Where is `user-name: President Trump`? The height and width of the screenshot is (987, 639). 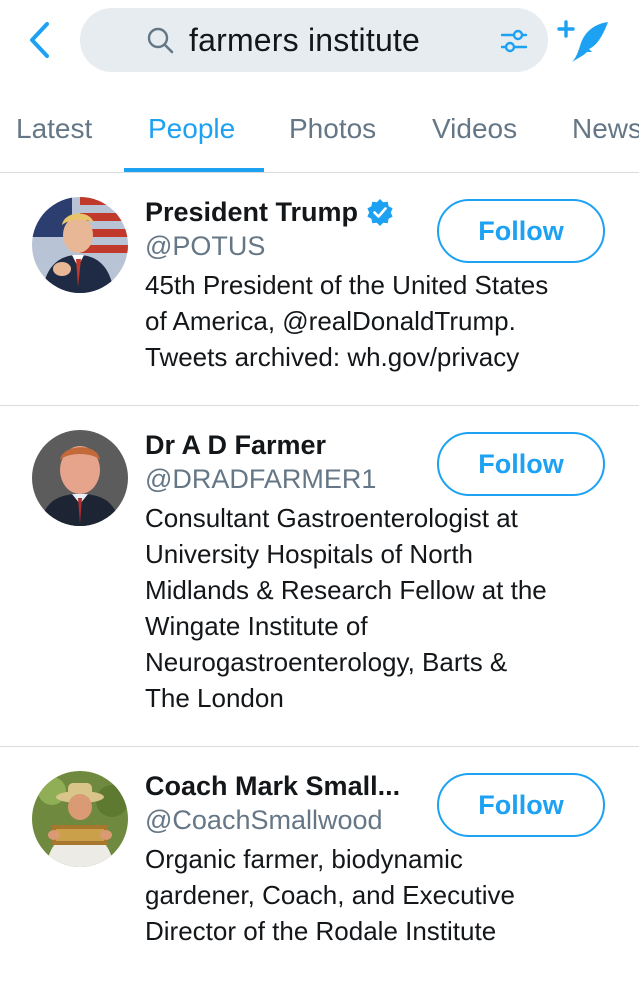
user-name: President Trump is located at coordinates (251, 212).